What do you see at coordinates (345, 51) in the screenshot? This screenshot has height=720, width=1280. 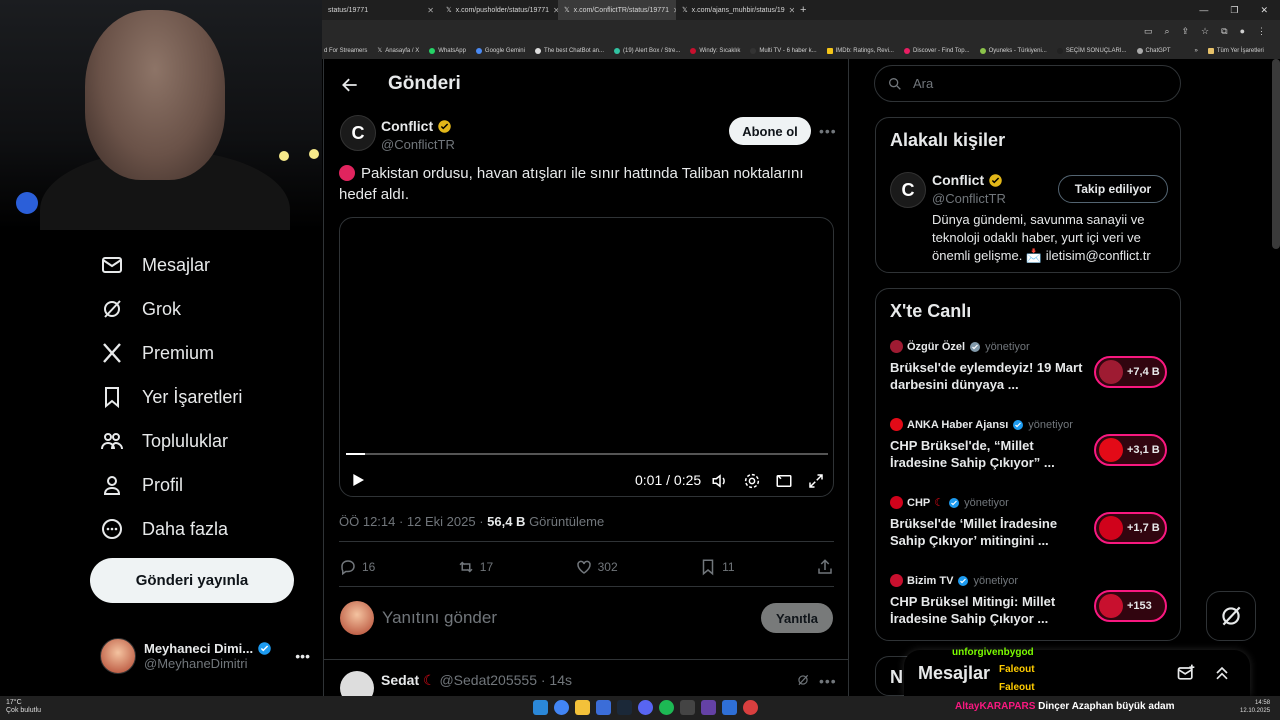 I see `bookmark: d For Streamers` at bounding box center [345, 51].